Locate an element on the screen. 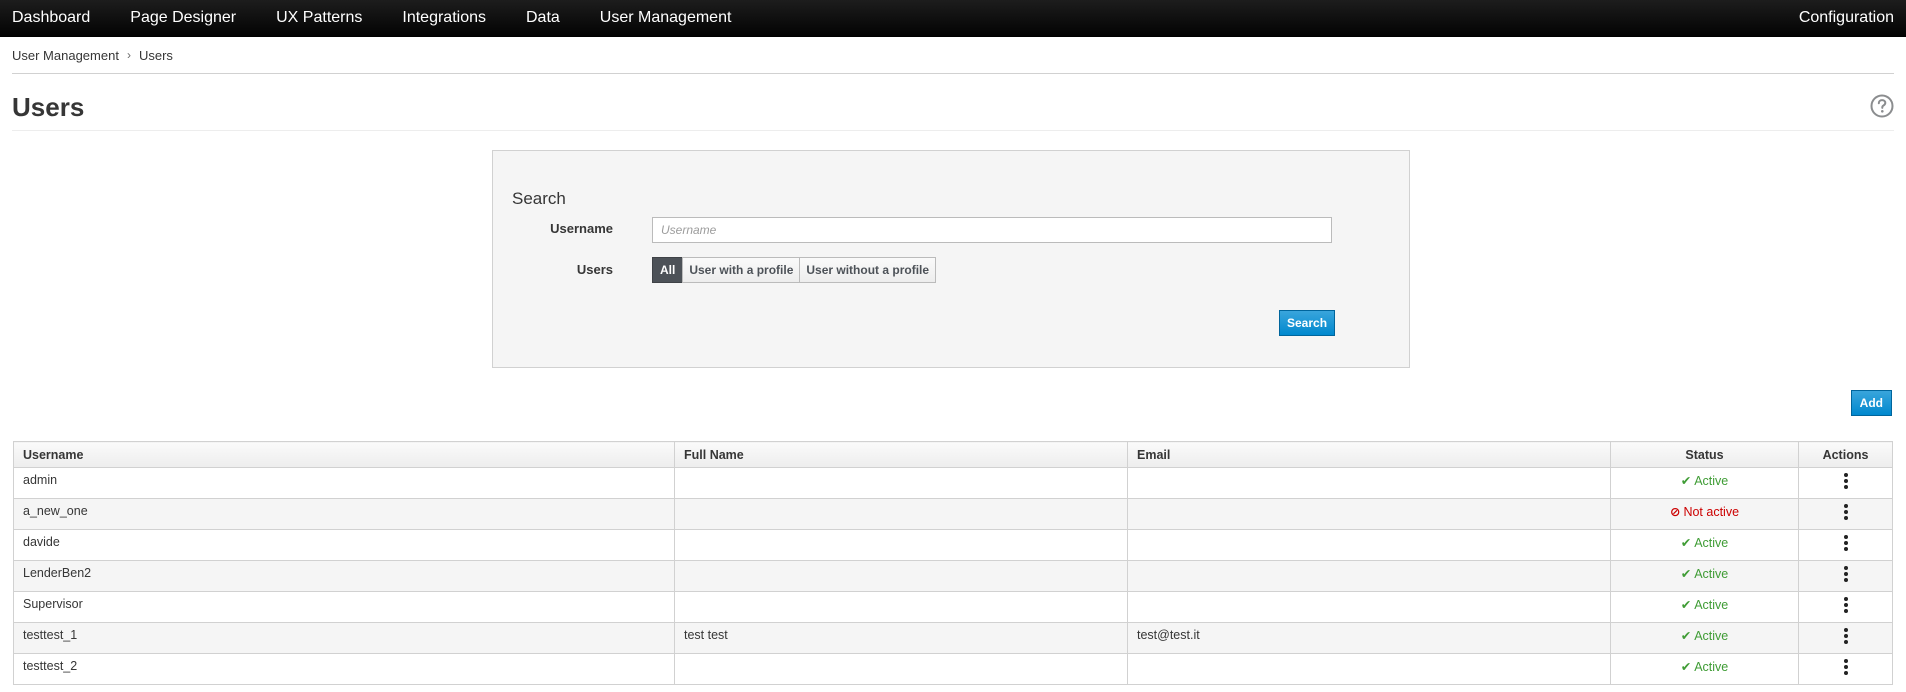 The width and height of the screenshot is (1906, 692). search-heading: Search is located at coordinates (539, 198).